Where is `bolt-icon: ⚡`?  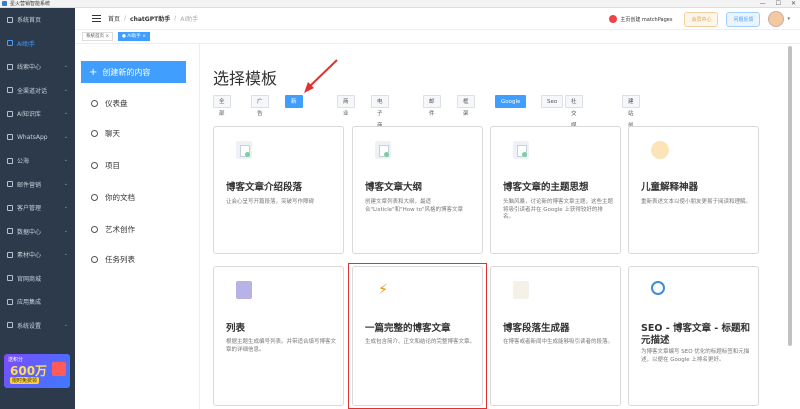
bolt-icon: ⚡ is located at coordinates (383, 290).